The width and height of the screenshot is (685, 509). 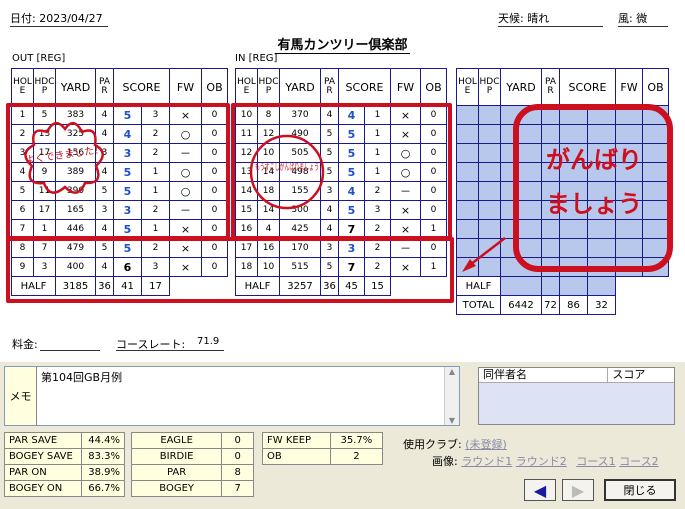 What do you see at coordinates (445, 461) in the screenshot?
I see `image-label: 画像:` at bounding box center [445, 461].